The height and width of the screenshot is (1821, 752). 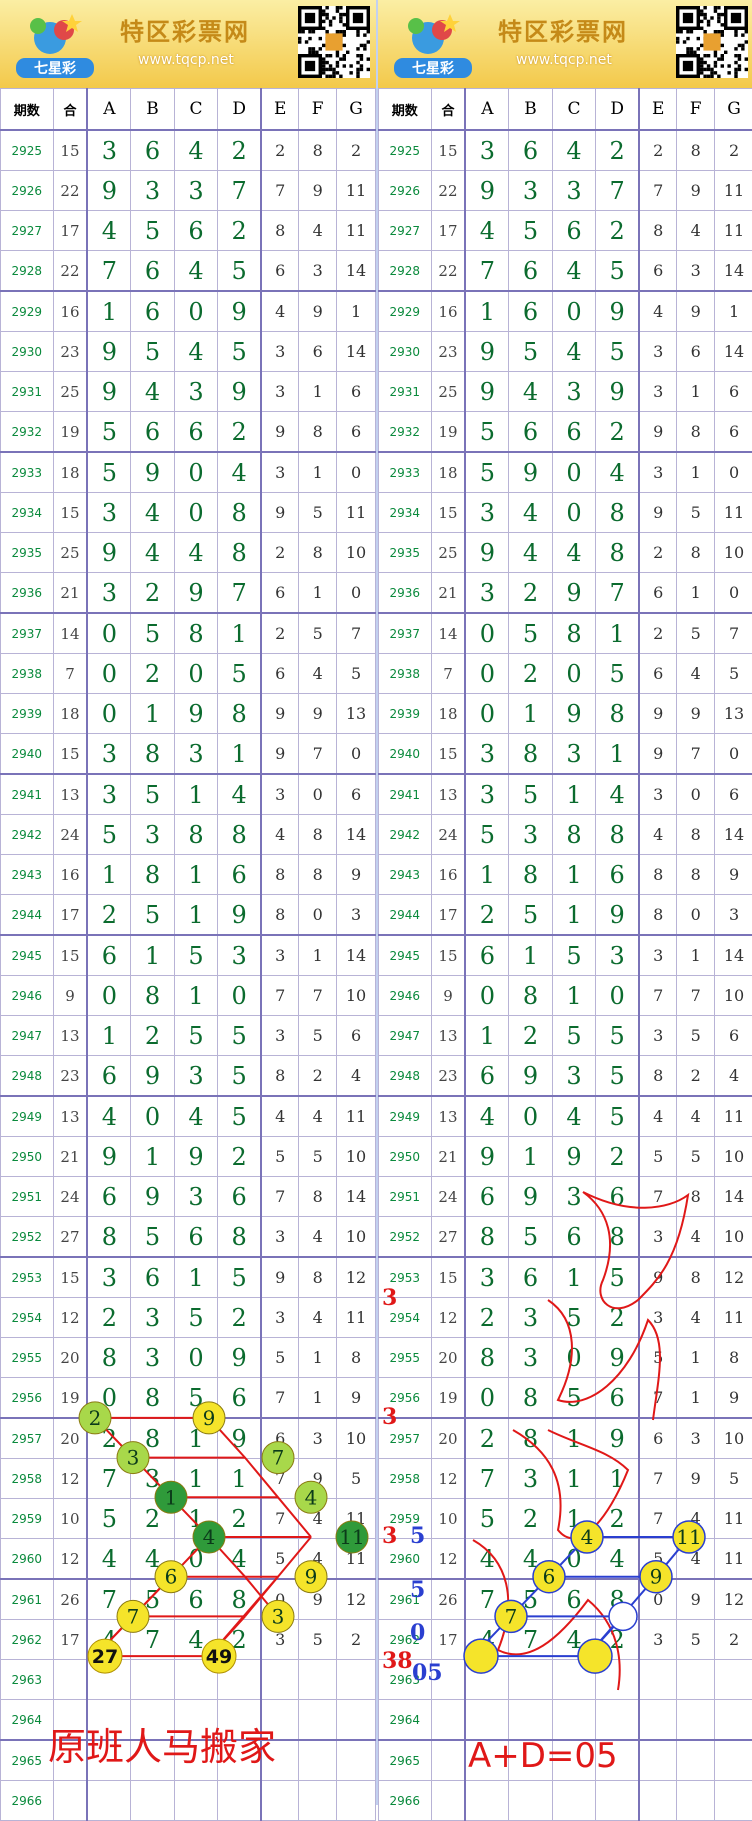 What do you see at coordinates (405, 150) in the screenshot?
I see `cell-issue: 2925` at bounding box center [405, 150].